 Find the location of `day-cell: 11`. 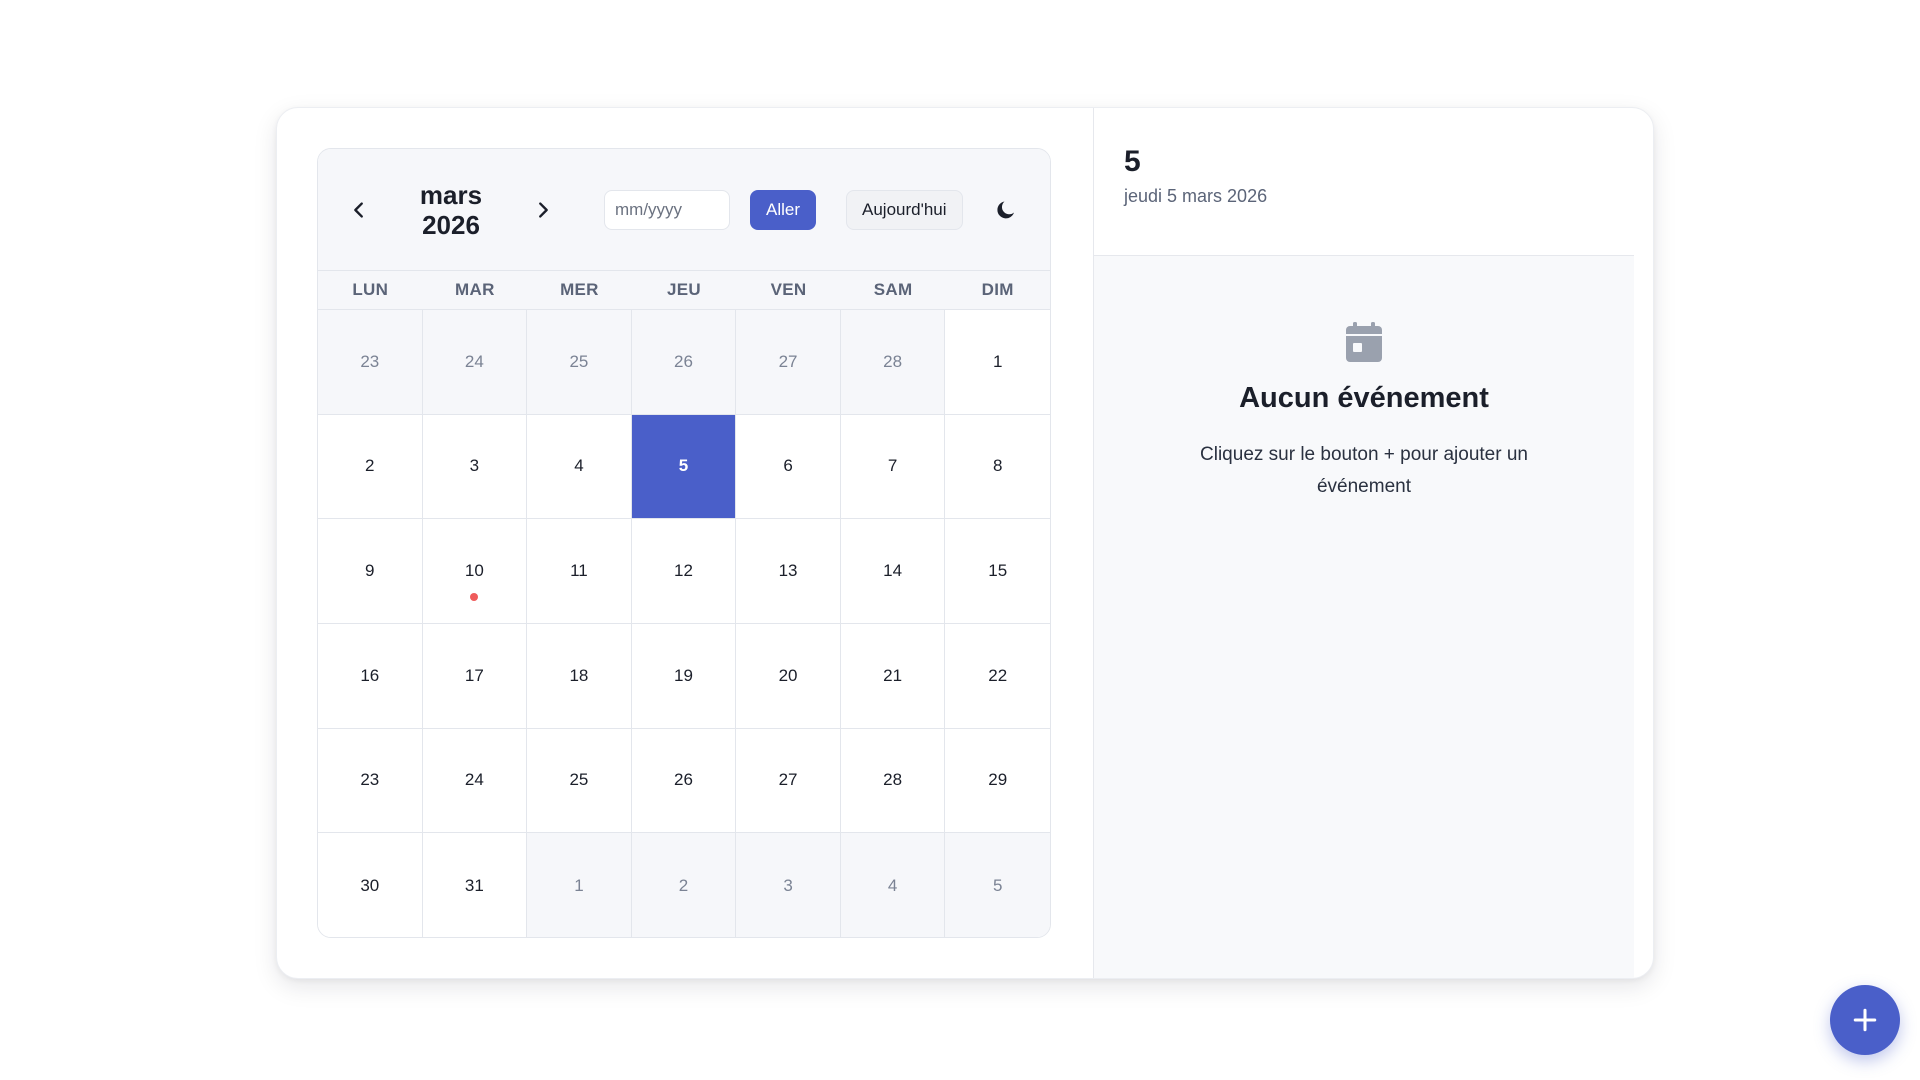

day-cell: 11 is located at coordinates (579, 571).